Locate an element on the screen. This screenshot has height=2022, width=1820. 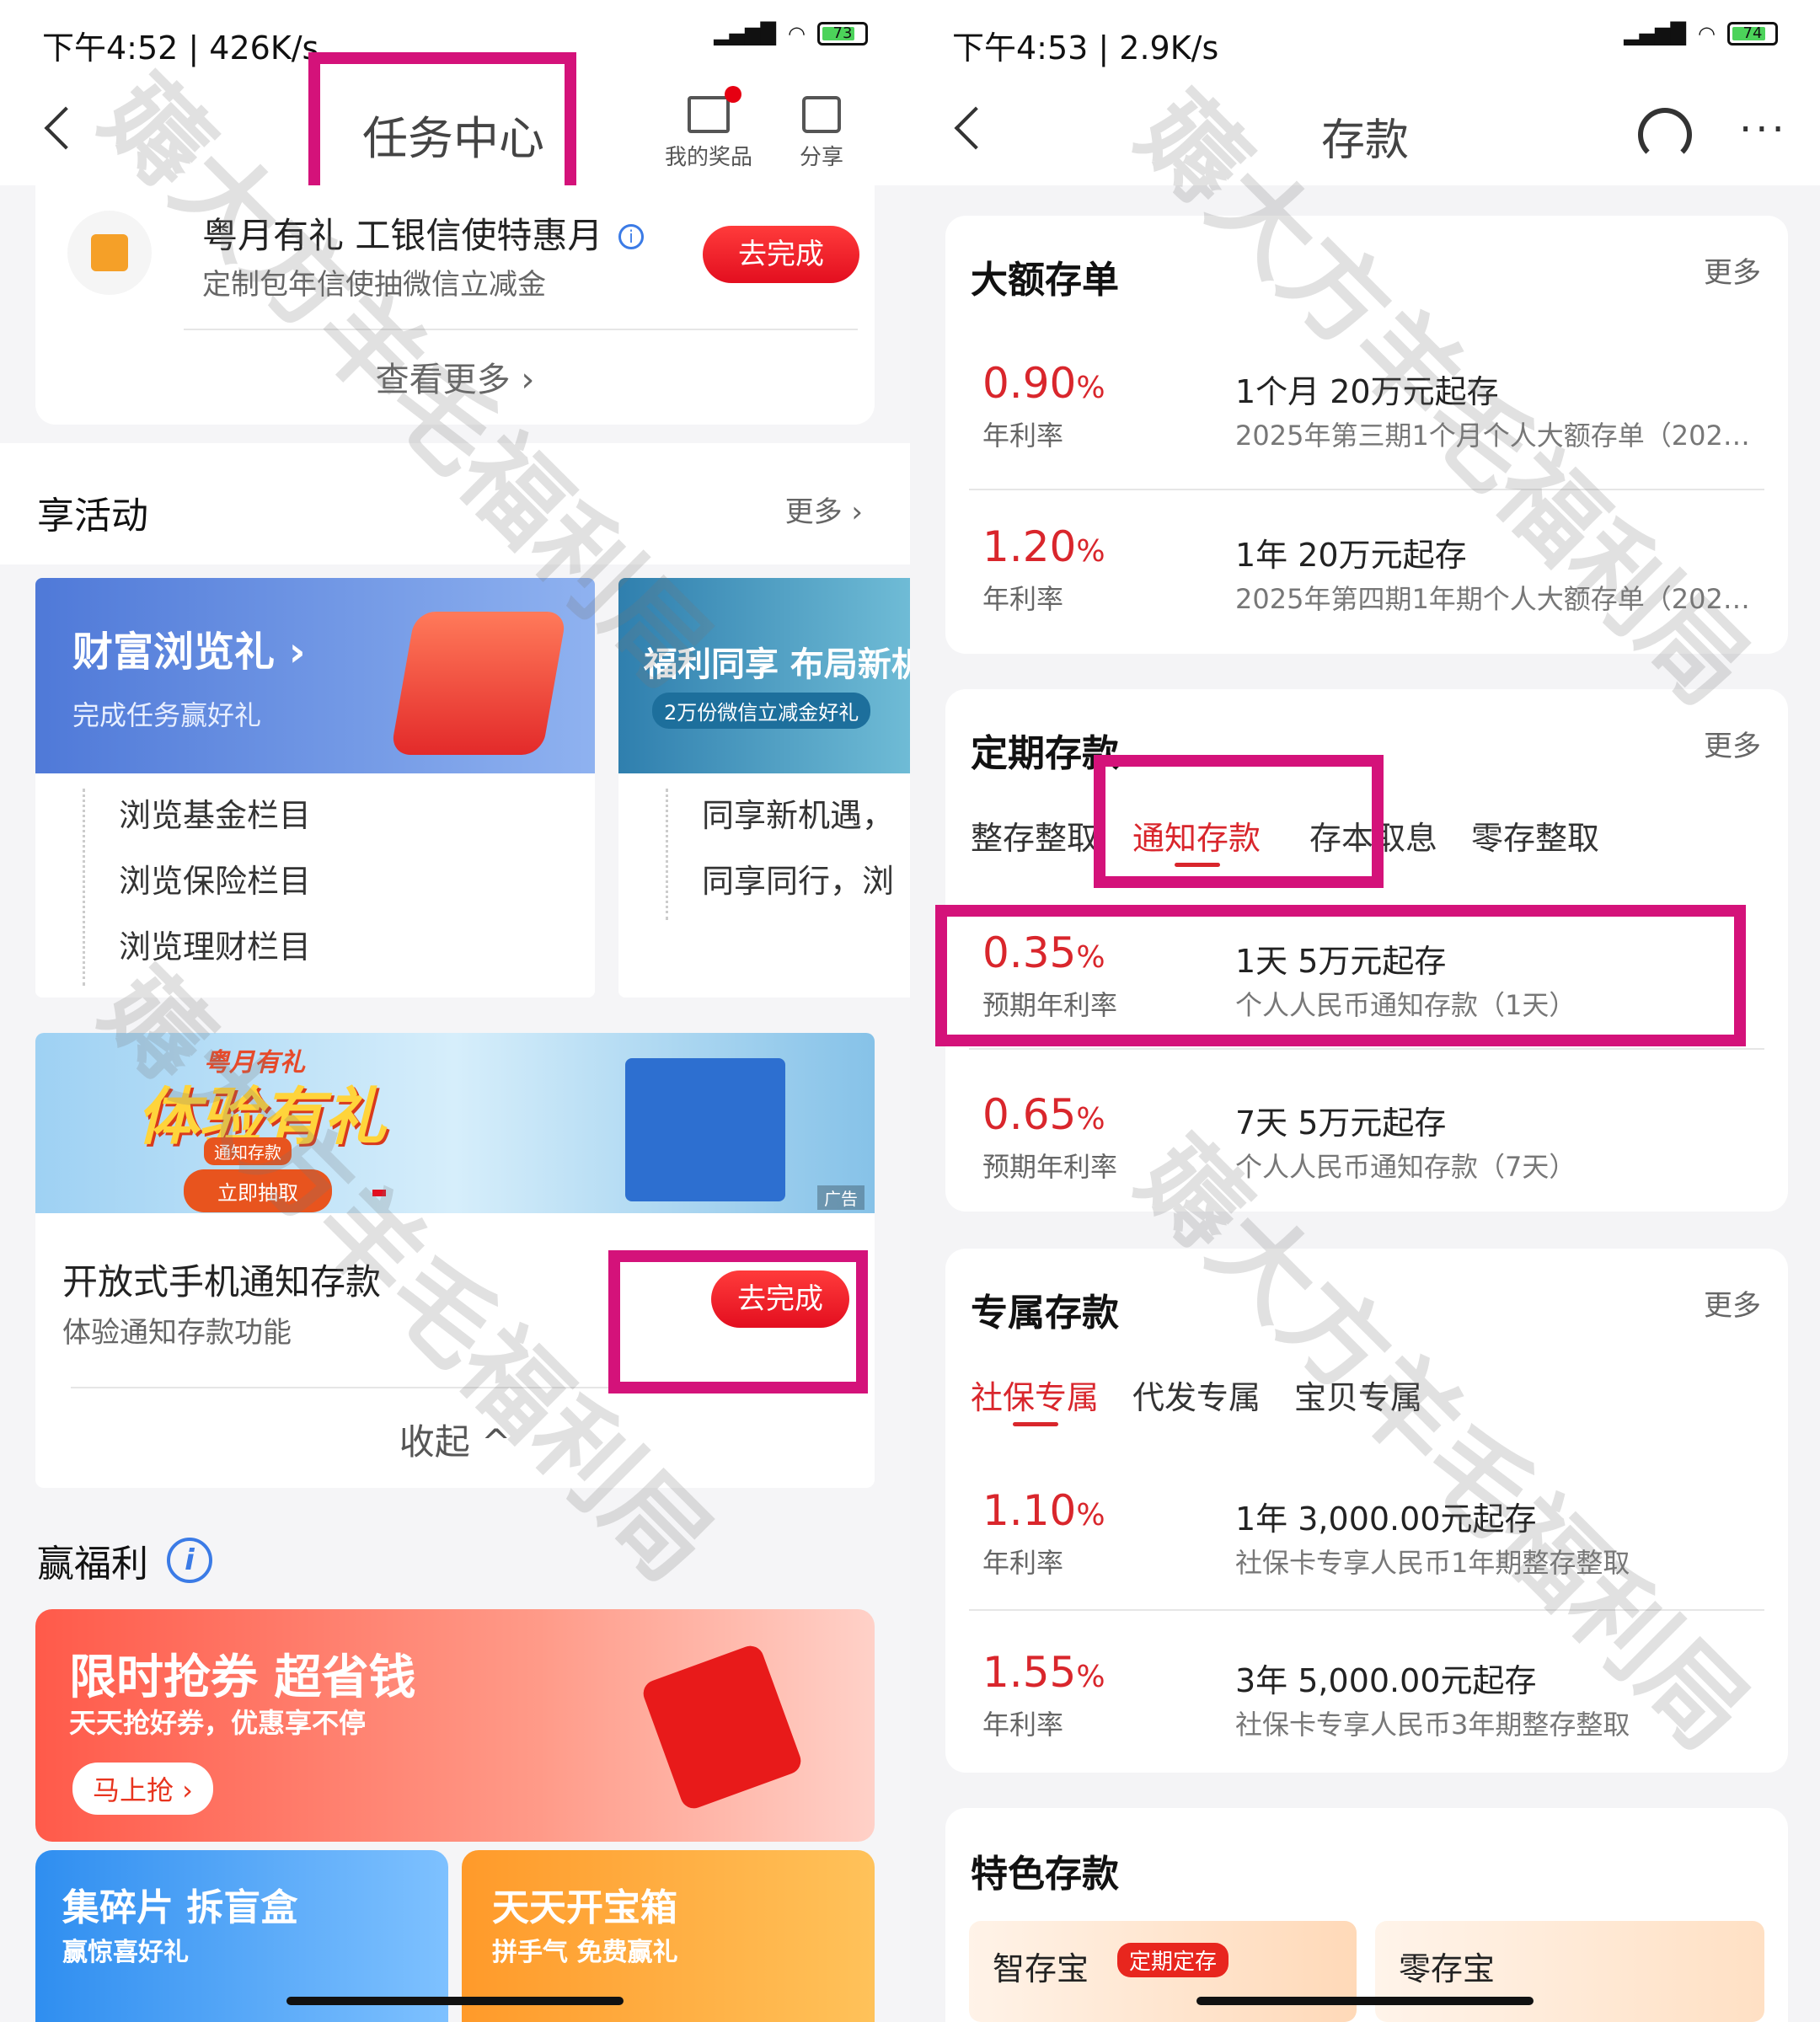
status-time: 下午4:53 | 2.9K/s is located at coordinates (1085, 48).